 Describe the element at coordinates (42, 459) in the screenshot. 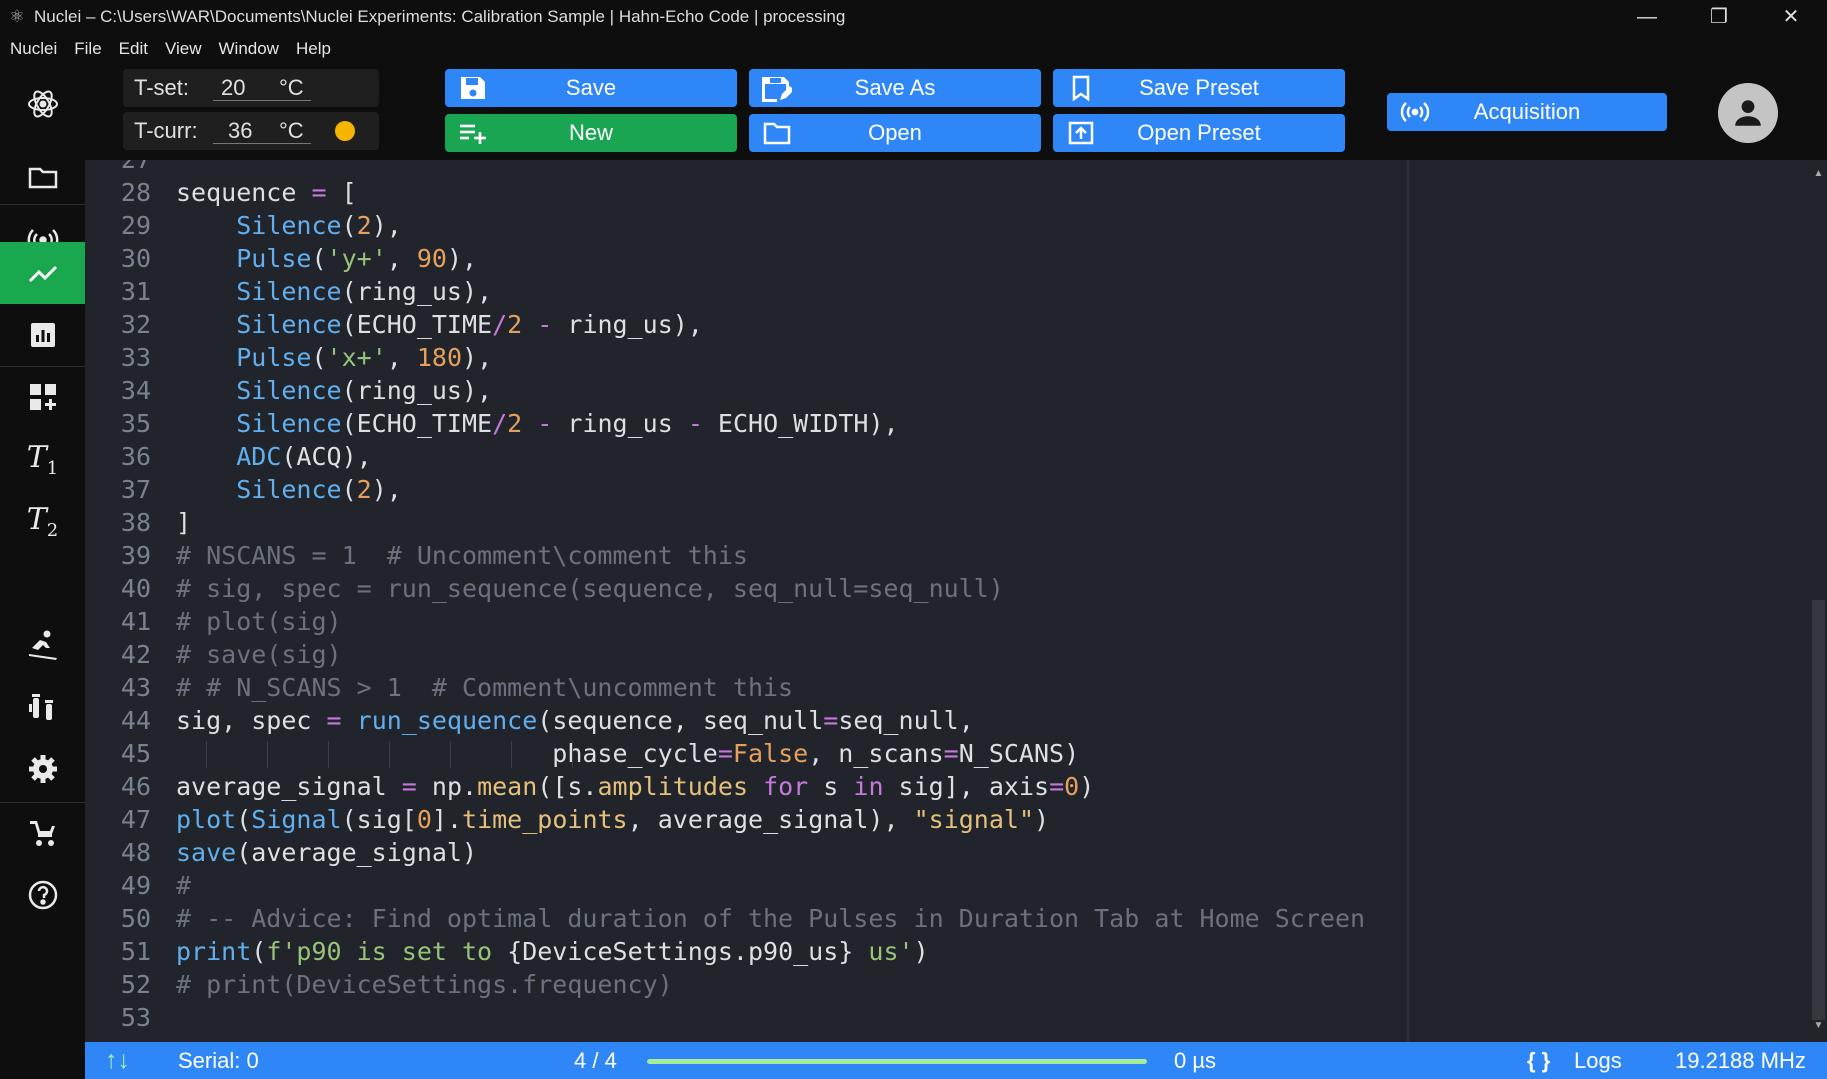

I see `sidebar-item-t1: T1` at that location.